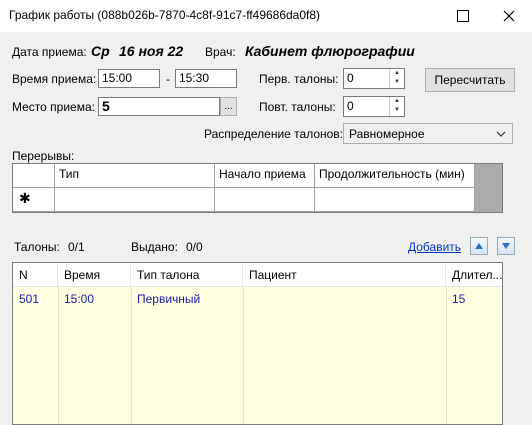  What do you see at coordinates (79, 299) in the screenshot?
I see `row-time: 15:00` at bounding box center [79, 299].